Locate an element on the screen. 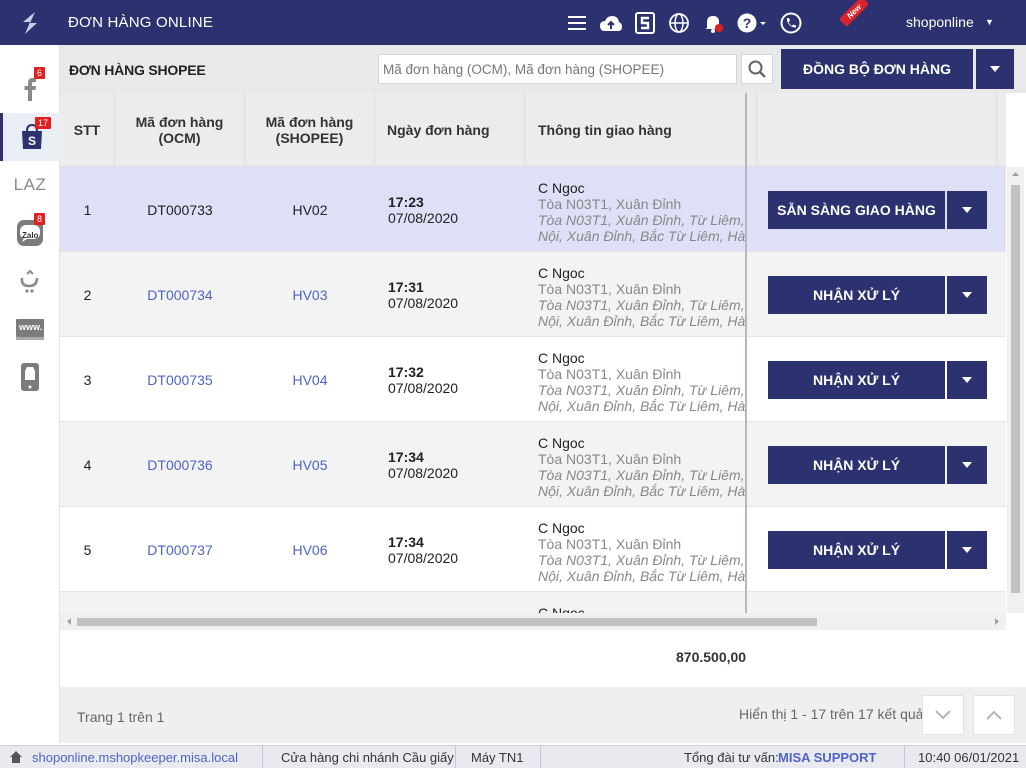 This screenshot has width=1026, height=768. facebook-icon is located at coordinates (30, 89).